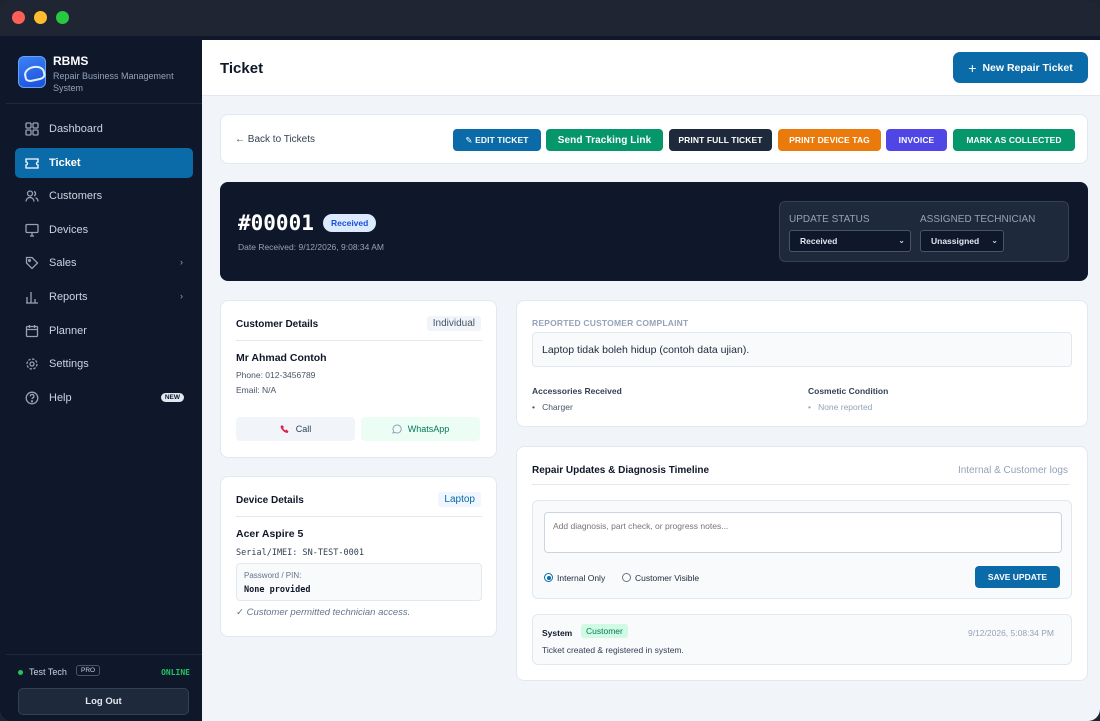  What do you see at coordinates (242, 68) in the screenshot?
I see `page-title: Ticket` at bounding box center [242, 68].